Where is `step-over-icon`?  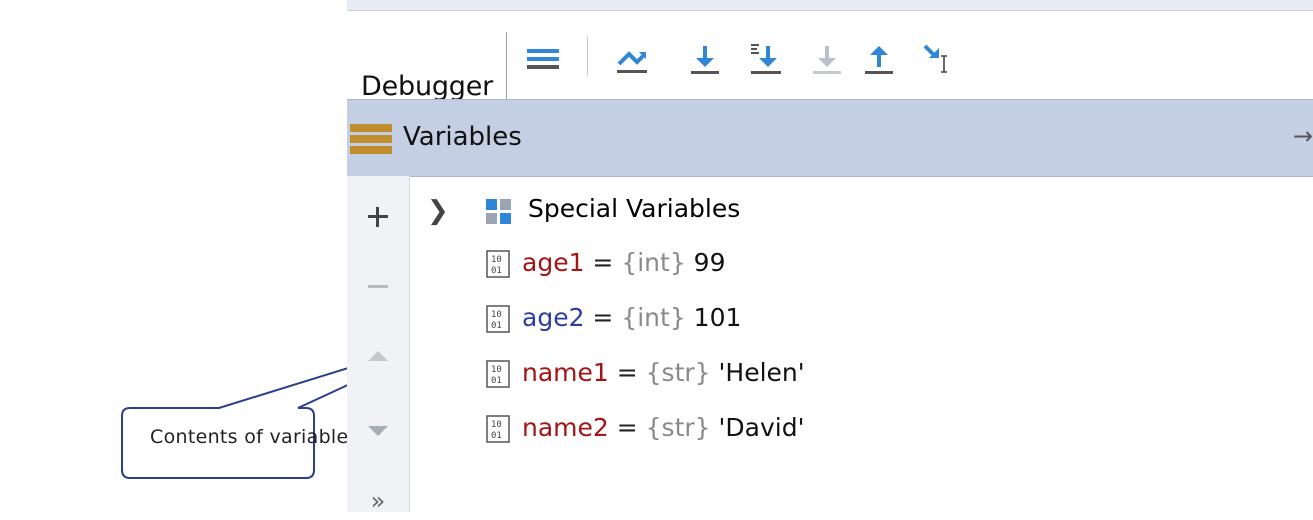
step-over-icon is located at coordinates (631, 57).